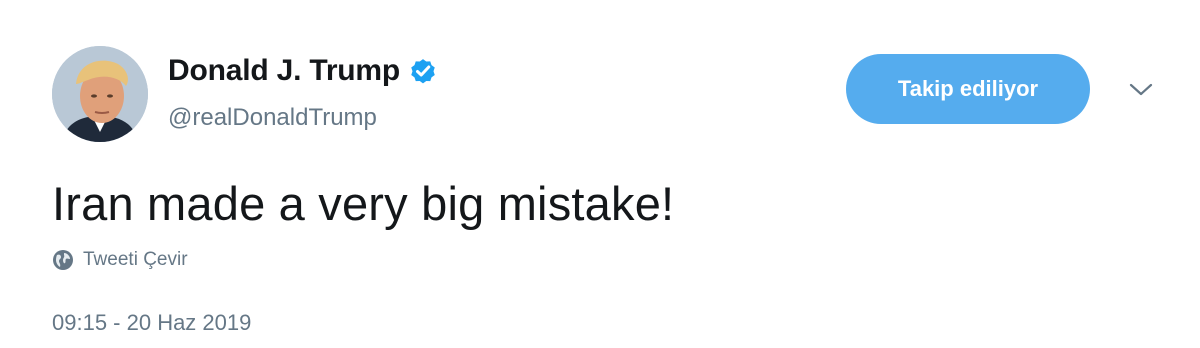 The height and width of the screenshot is (348, 1200). I want to click on following-button: Takip ediliyor, so click(968, 89).